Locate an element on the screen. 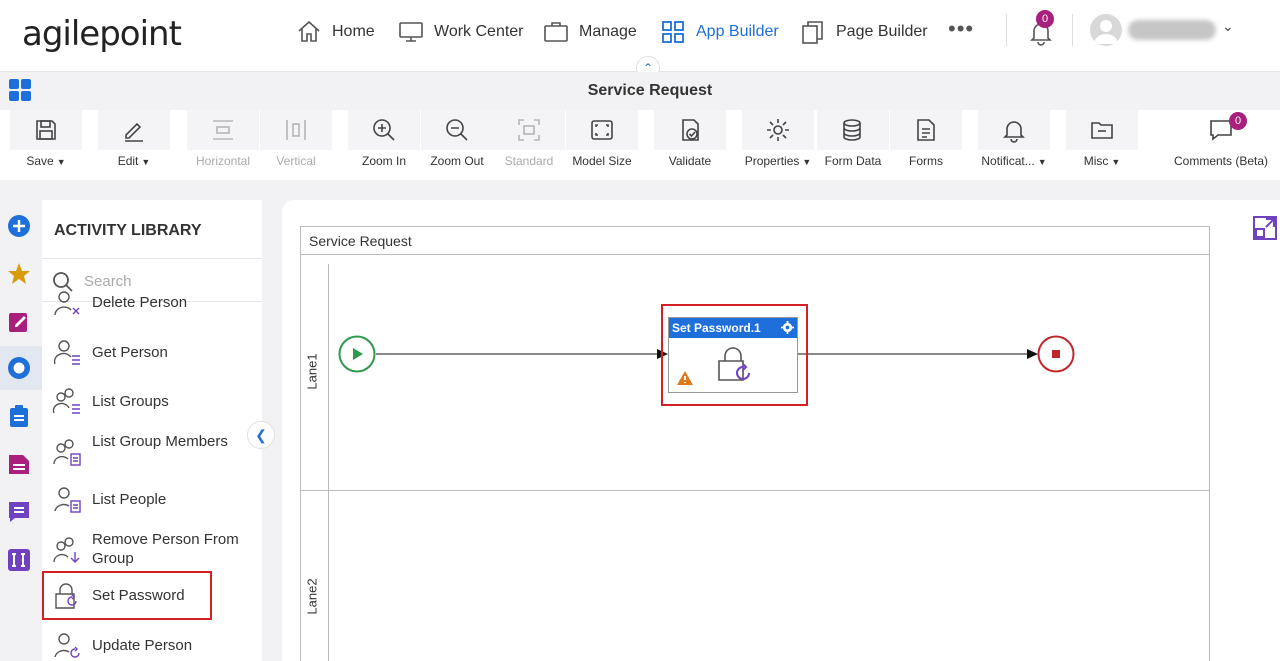 This screenshot has height=661, width=1280. list-item-update-person: Update Person is located at coordinates (152, 645).